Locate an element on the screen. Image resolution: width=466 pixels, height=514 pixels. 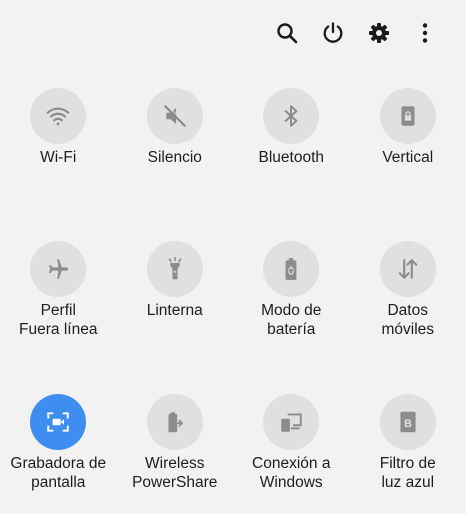
wireless-powershare-icon is located at coordinates (175, 422).